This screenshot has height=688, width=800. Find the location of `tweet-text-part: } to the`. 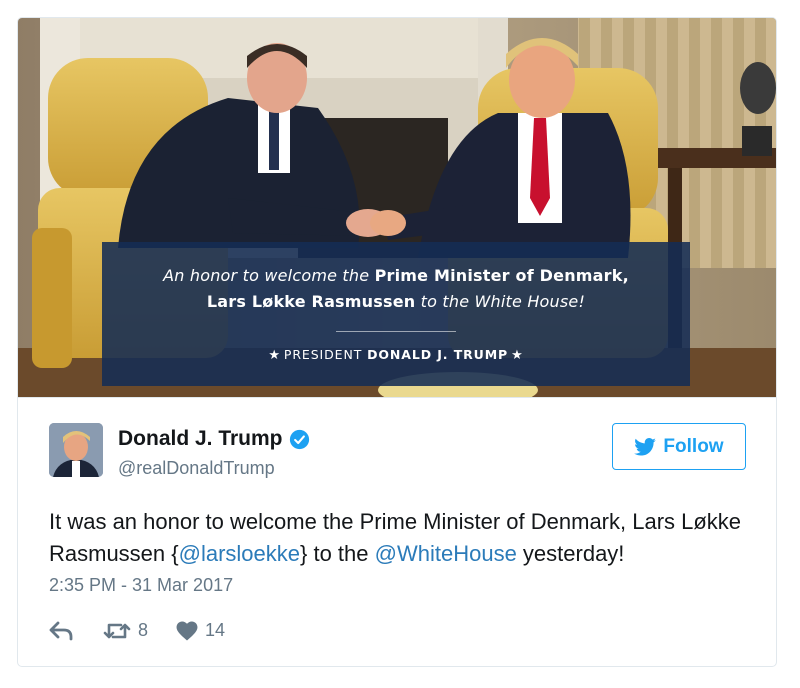

tweet-text-part: } to the is located at coordinates (337, 553).